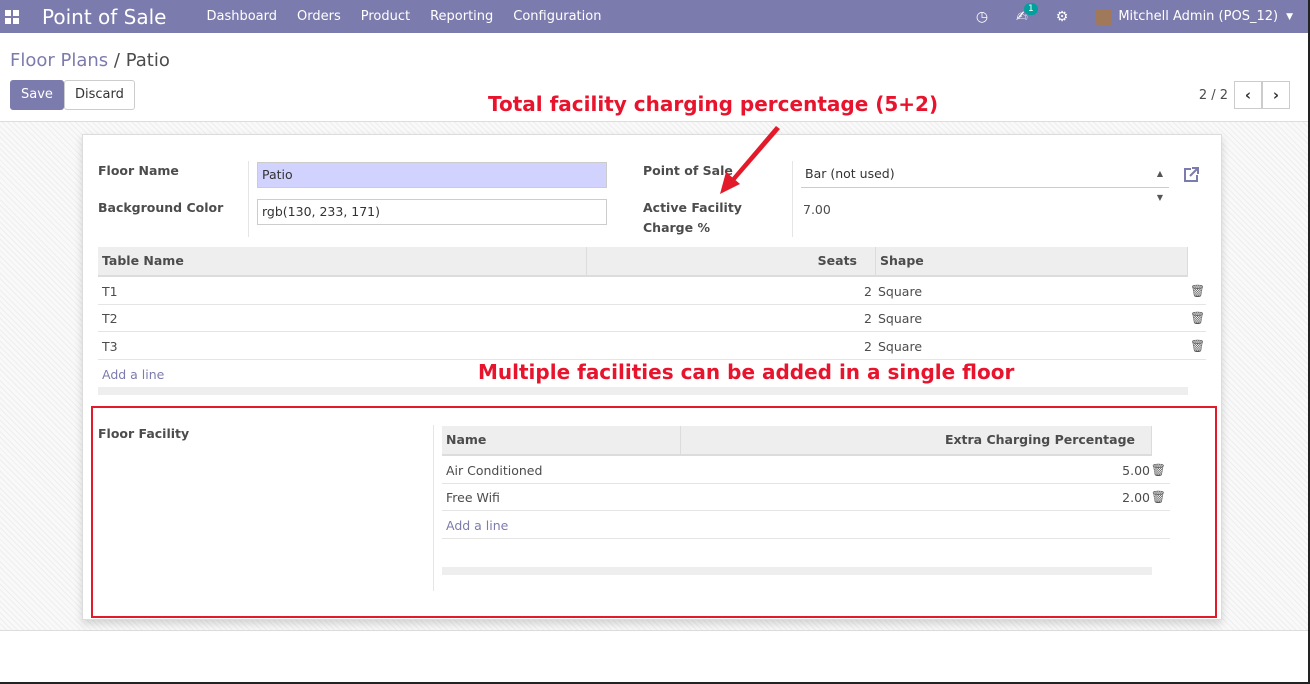 The height and width of the screenshot is (684, 1310). I want to click on app-title: Point of Sale, so click(104, 17).